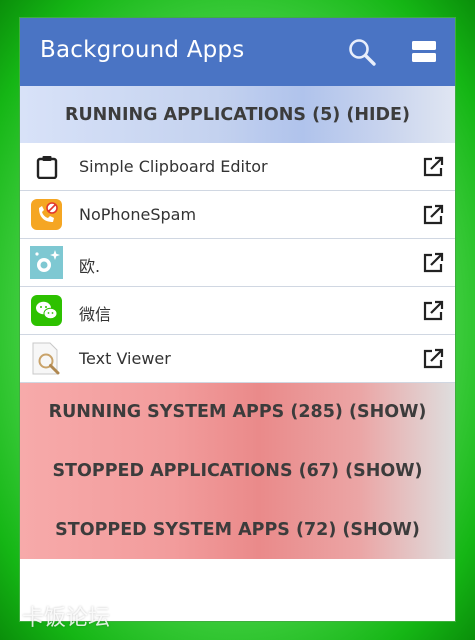  What do you see at coordinates (46, 358) in the screenshot?
I see `text-viewer-icon` at bounding box center [46, 358].